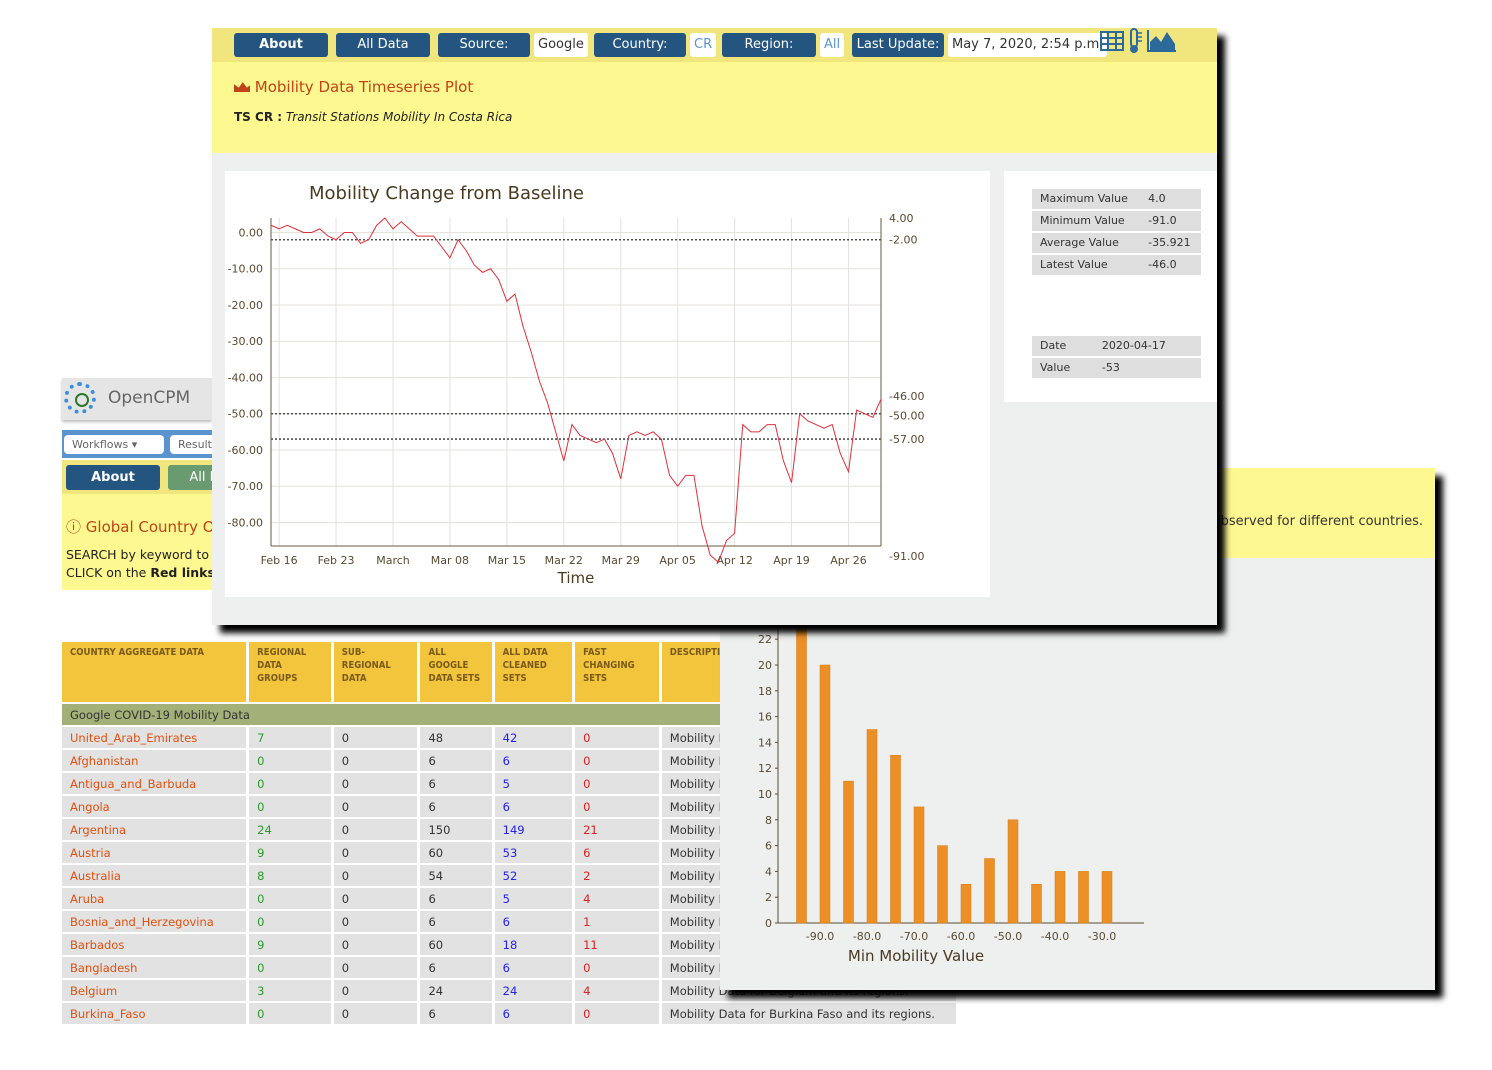  Describe the element at coordinates (154, 806) in the screenshot. I see `country-link: Angola` at that location.